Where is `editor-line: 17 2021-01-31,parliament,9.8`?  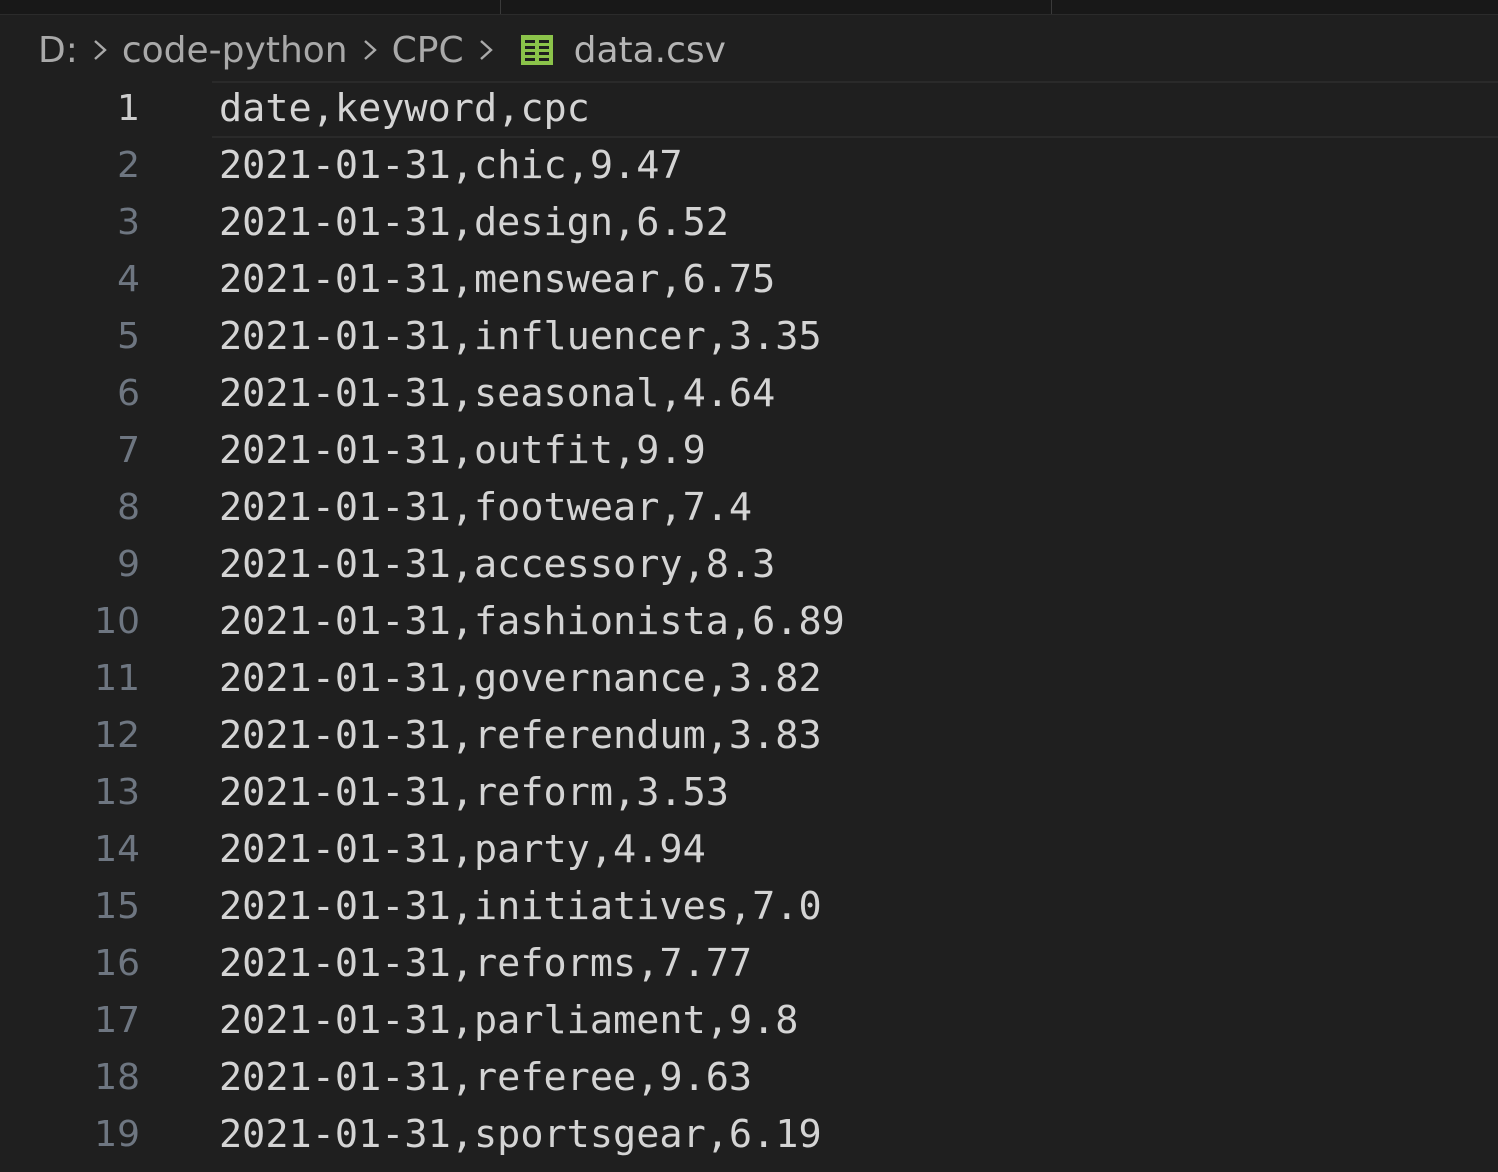 editor-line: 17 2021-01-31,parliament,9.8 is located at coordinates (749, 1021).